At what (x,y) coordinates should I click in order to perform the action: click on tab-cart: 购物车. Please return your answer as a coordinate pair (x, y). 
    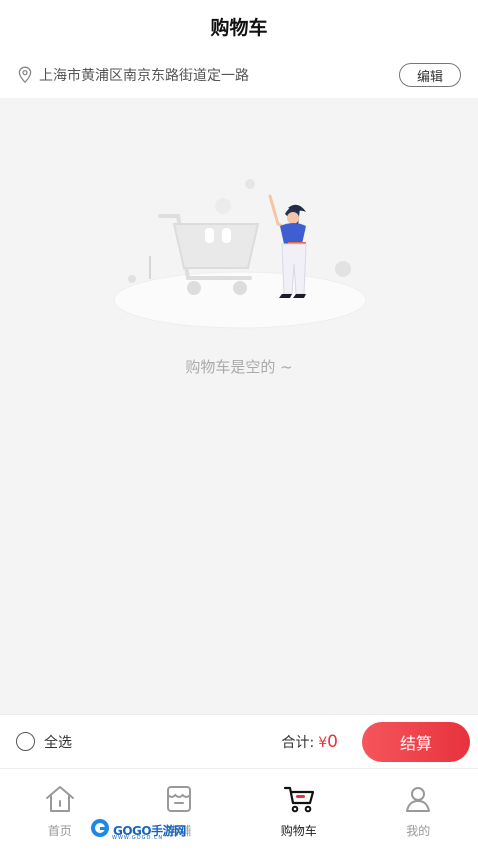
    Looking at the image, I should click on (299, 809).